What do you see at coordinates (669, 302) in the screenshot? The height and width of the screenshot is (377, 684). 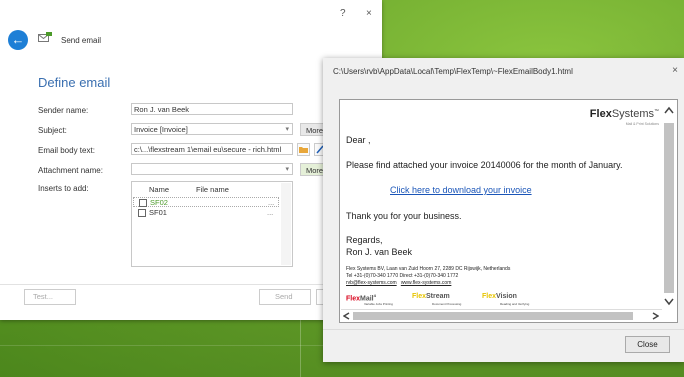 I see `scroll-down-icon` at bounding box center [669, 302].